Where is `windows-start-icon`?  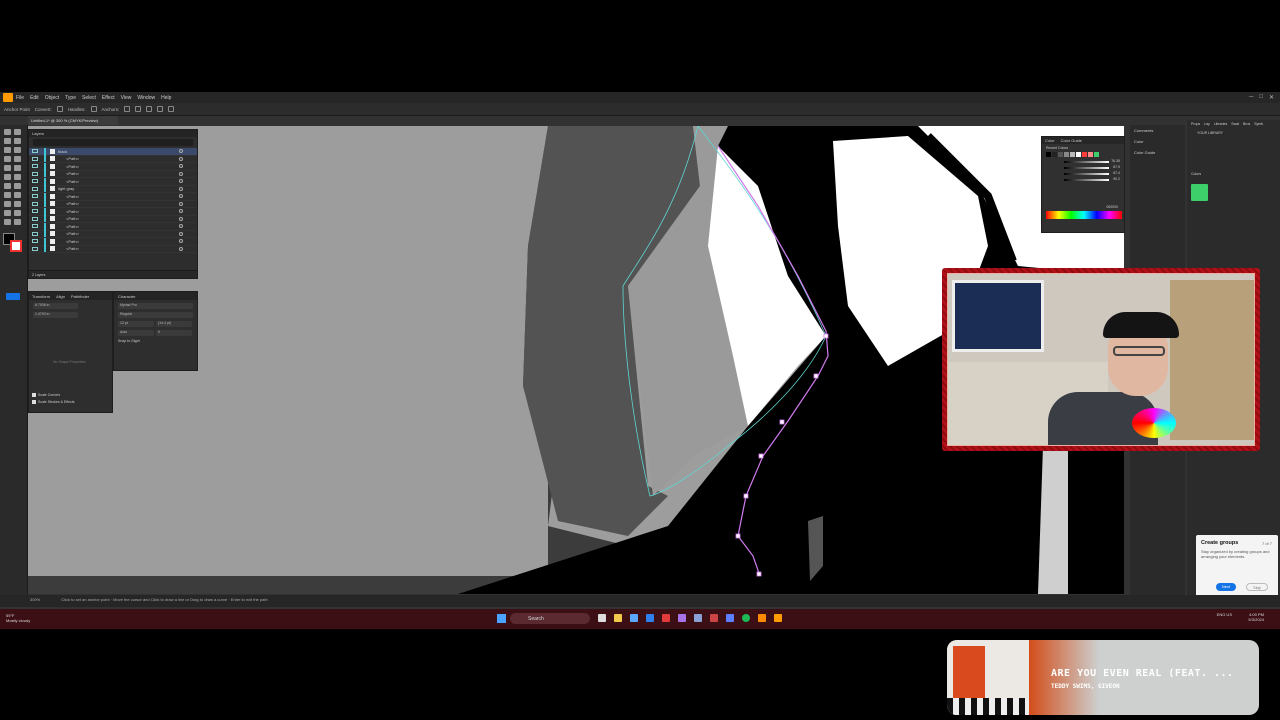 windows-start-icon is located at coordinates (501, 618).